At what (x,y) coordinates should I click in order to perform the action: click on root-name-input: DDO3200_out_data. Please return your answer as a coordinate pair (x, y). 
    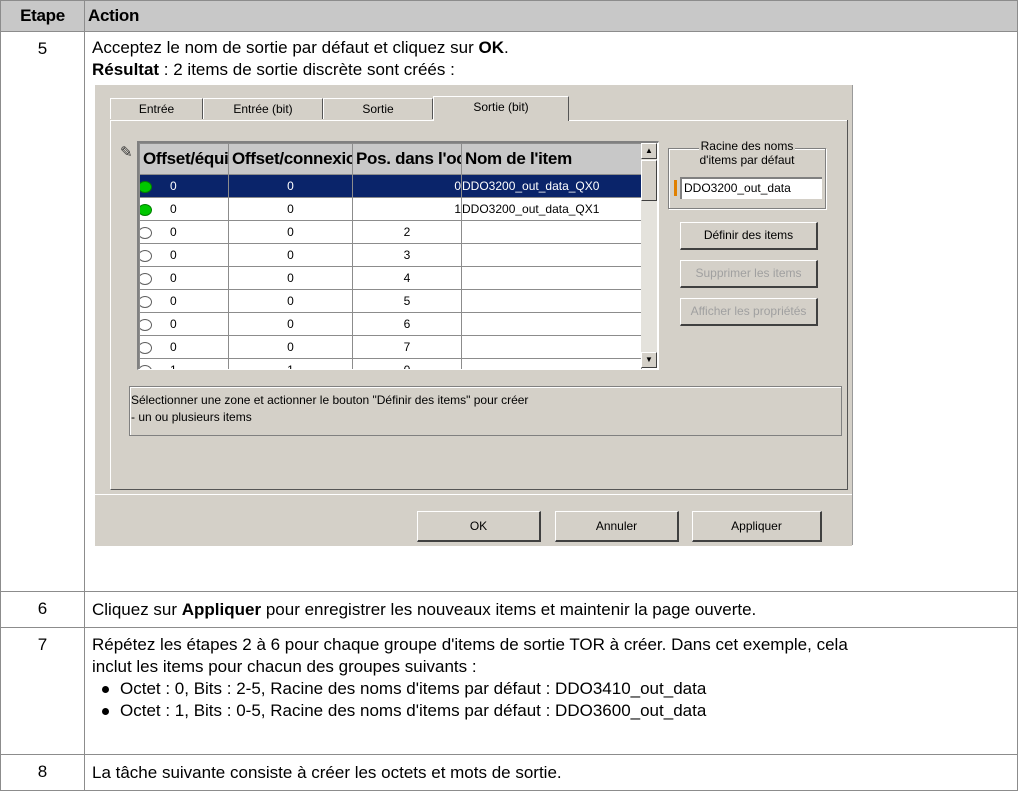
    Looking at the image, I should click on (751, 188).